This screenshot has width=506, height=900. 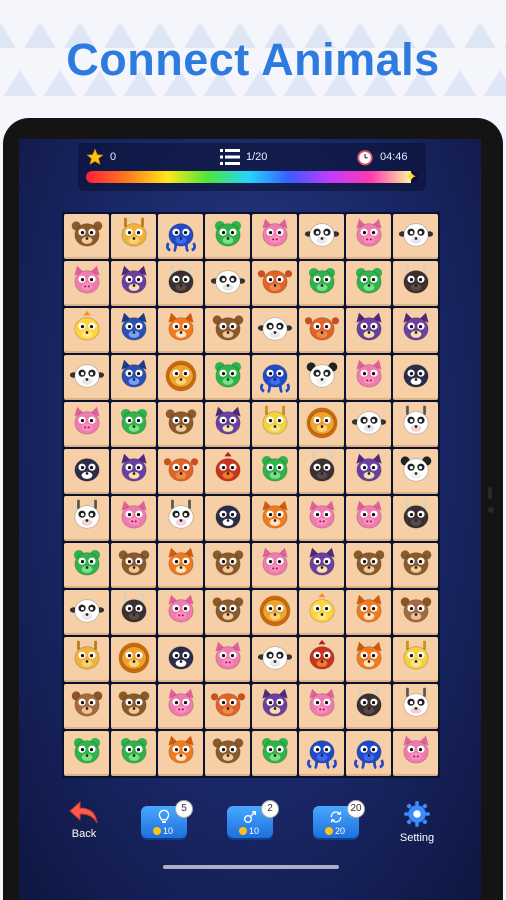 What do you see at coordinates (417, 822) in the screenshot?
I see `setting-button: Setting` at bounding box center [417, 822].